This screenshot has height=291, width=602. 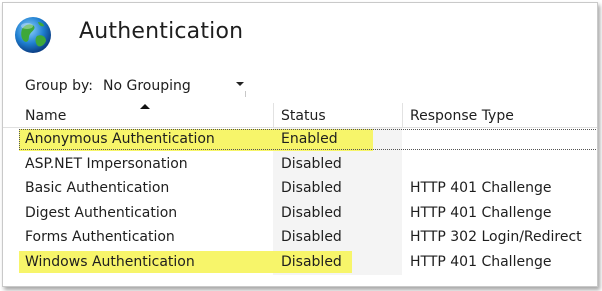 I want to click on table-row: Anonymous Authentication Enabled, so click(x=300, y=140).